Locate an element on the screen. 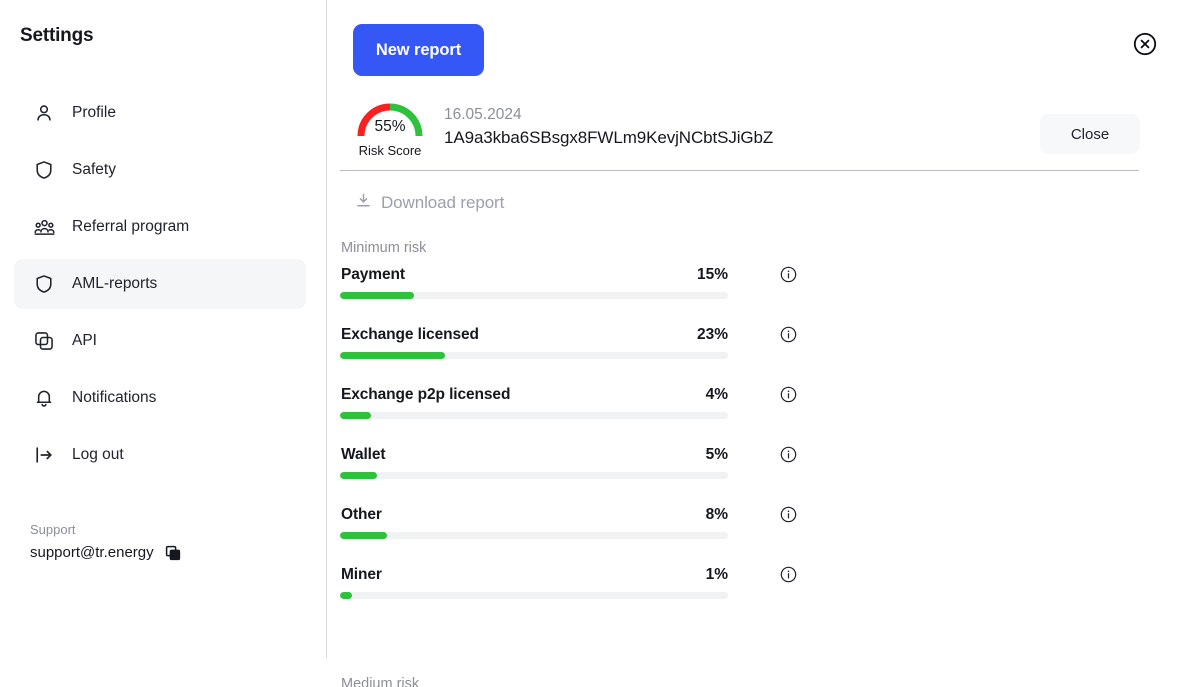 This screenshot has height=687, width=1185. risk-row-percent: 23% is located at coordinates (712, 334).